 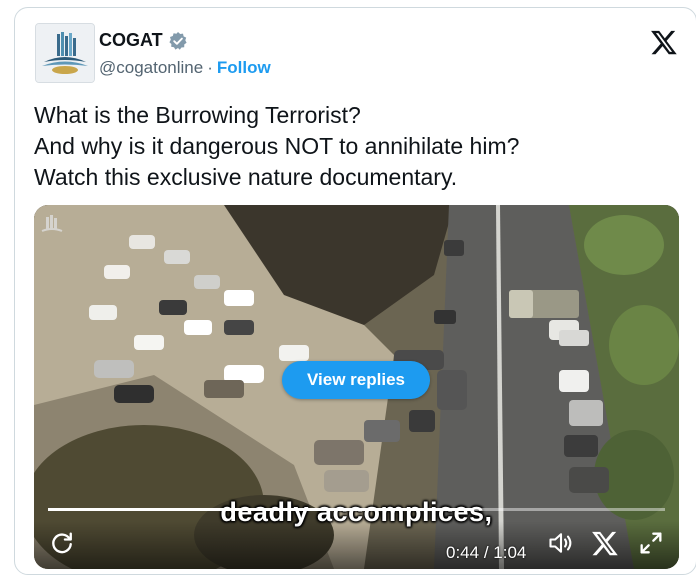 What do you see at coordinates (131, 40) in the screenshot?
I see `author-name: COGAT` at bounding box center [131, 40].